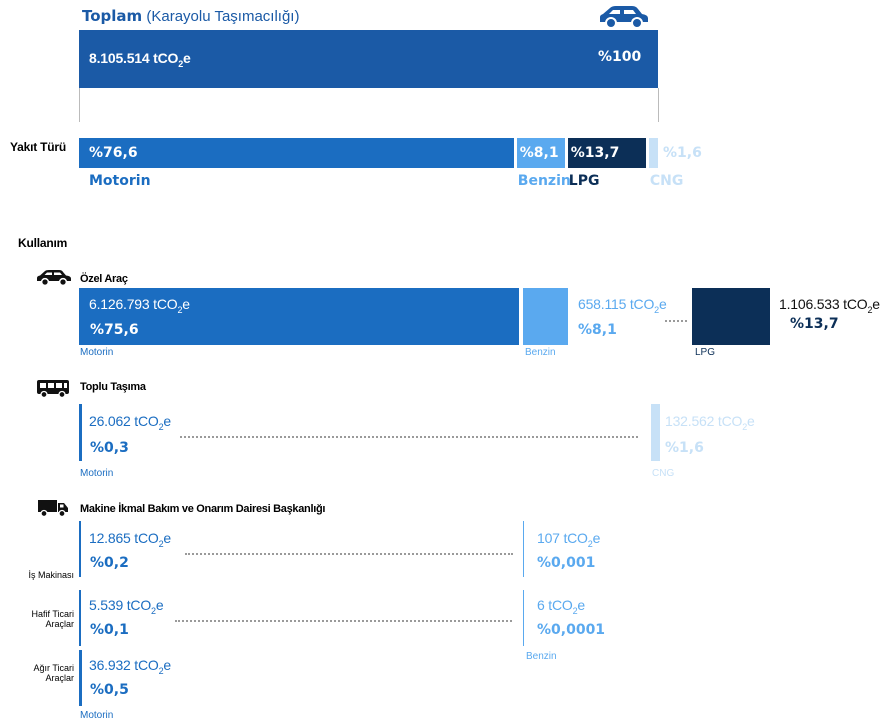 This screenshot has width=888, height=723. I want to click on makine-row-label: Hafif Ticari Araçlar, so click(52, 619).